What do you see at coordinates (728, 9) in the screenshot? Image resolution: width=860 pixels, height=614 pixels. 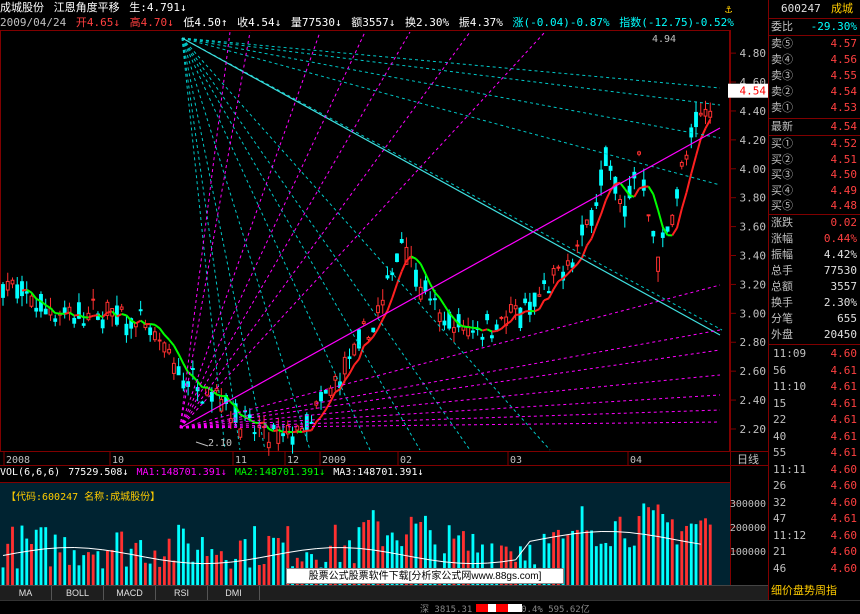 I see `anchor-icon: ⚓` at bounding box center [728, 9].